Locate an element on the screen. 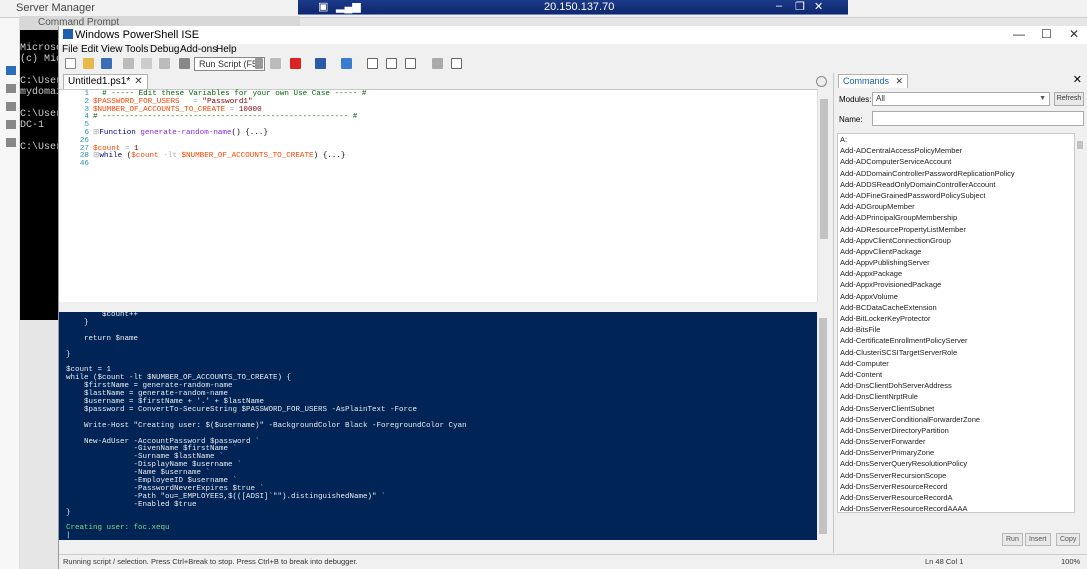 The width and height of the screenshot is (1087, 569). close-commands-pane-icon: ✕ is located at coordinates (1077, 79).